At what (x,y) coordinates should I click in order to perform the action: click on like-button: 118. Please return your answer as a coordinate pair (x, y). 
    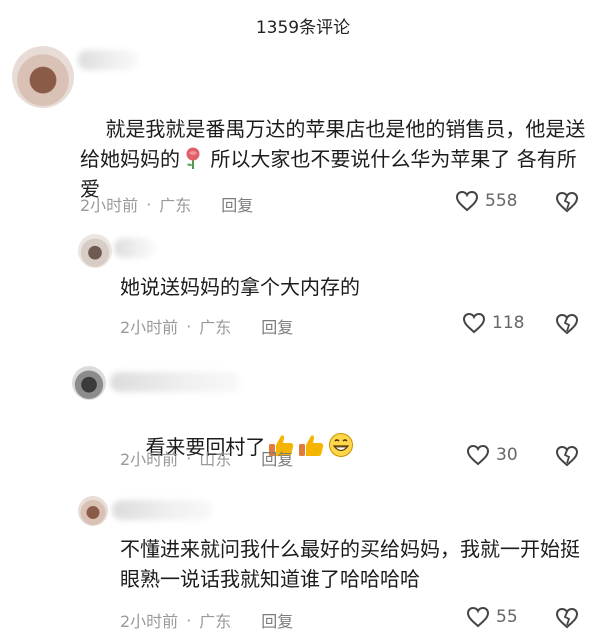
    Looking at the image, I should click on (493, 323).